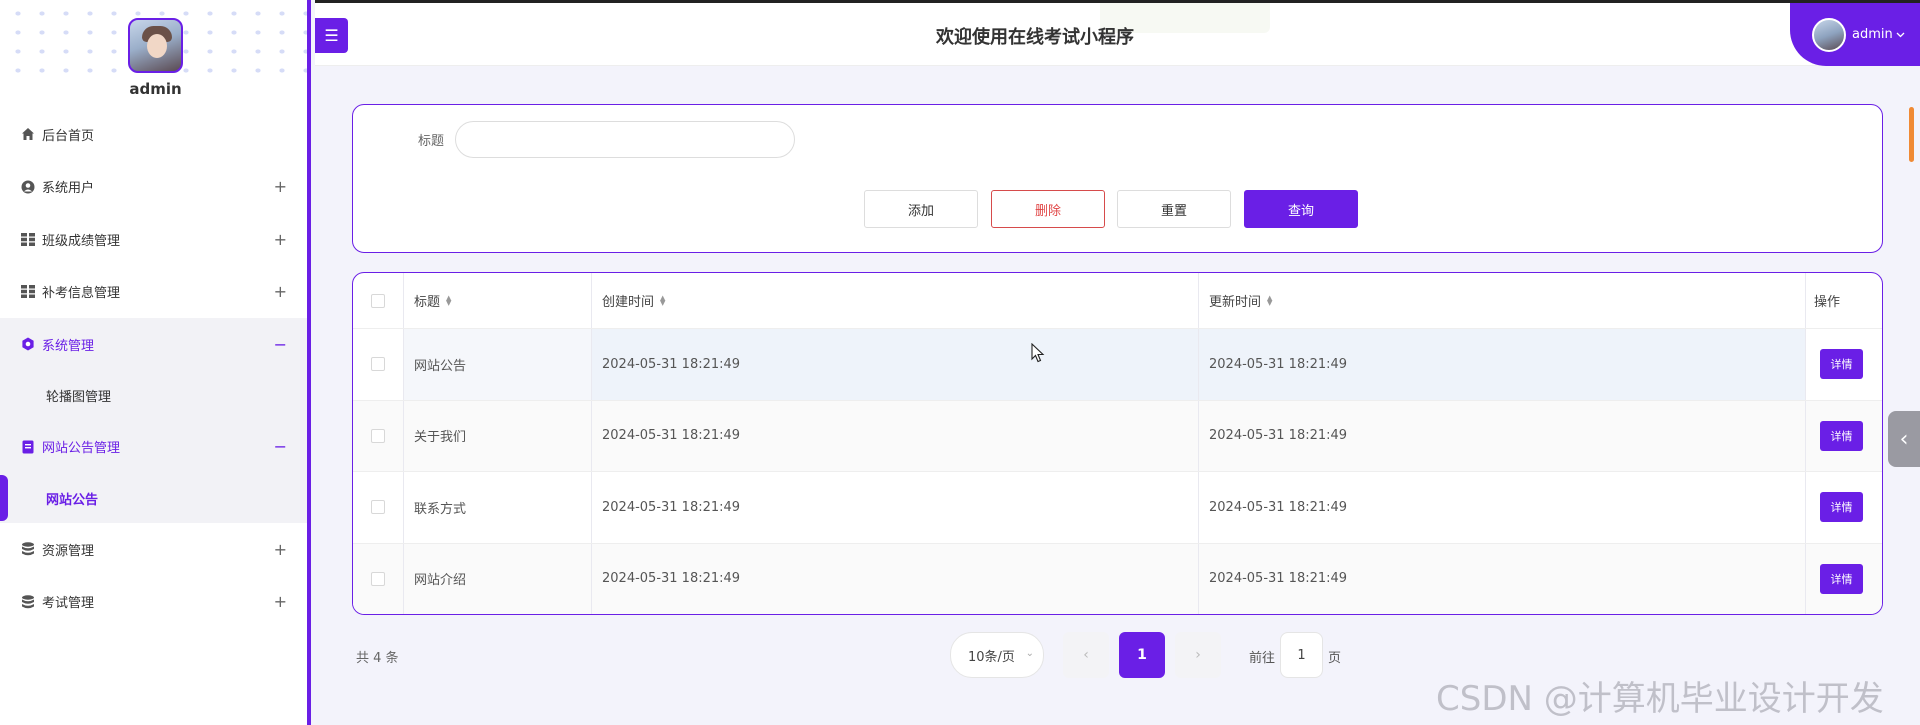 The height and width of the screenshot is (725, 1920). What do you see at coordinates (153, 395) in the screenshot?
I see `sidebar-subitem-carousel: 轮播图管理` at bounding box center [153, 395].